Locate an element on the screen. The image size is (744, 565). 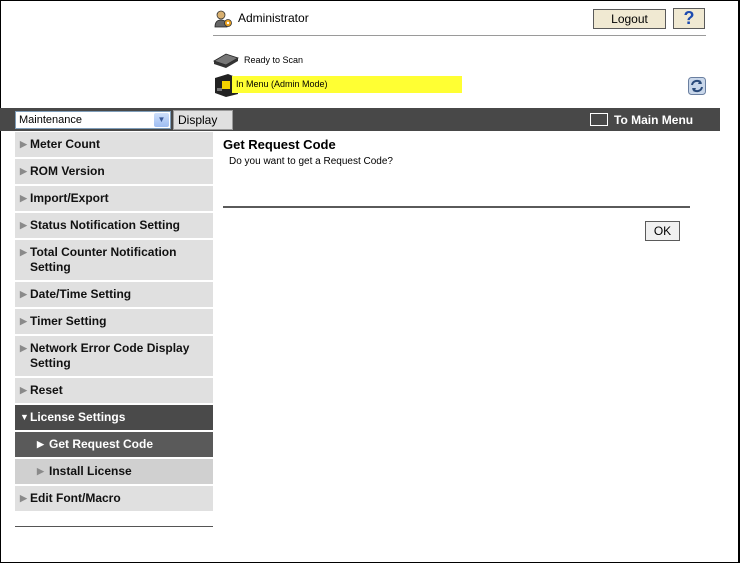
sidebar-item-total-counter-notification: ▶ Total Counter Notification Setting is located at coordinates (114, 261).